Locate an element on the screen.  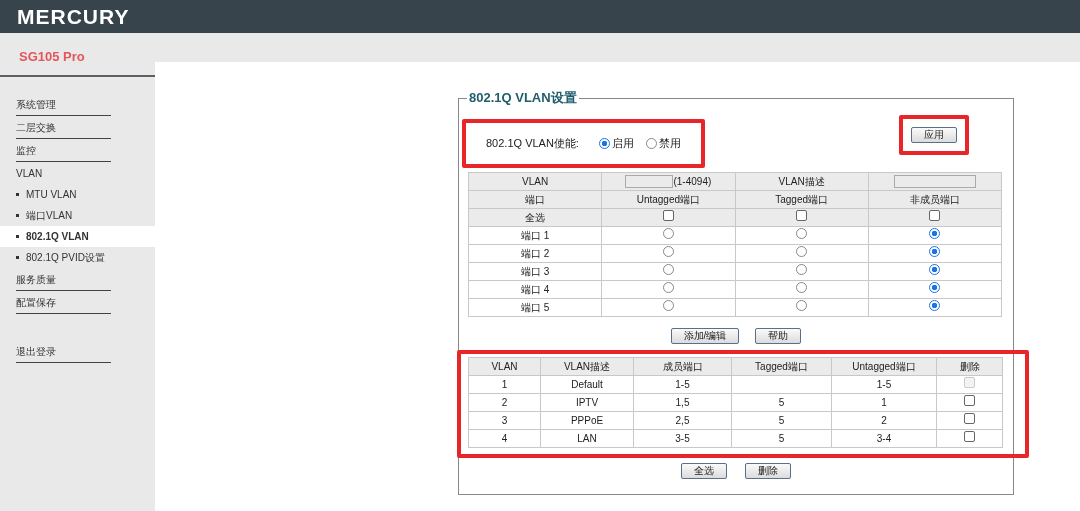
sidebar-group: VLAN is located at coordinates (77, 173).